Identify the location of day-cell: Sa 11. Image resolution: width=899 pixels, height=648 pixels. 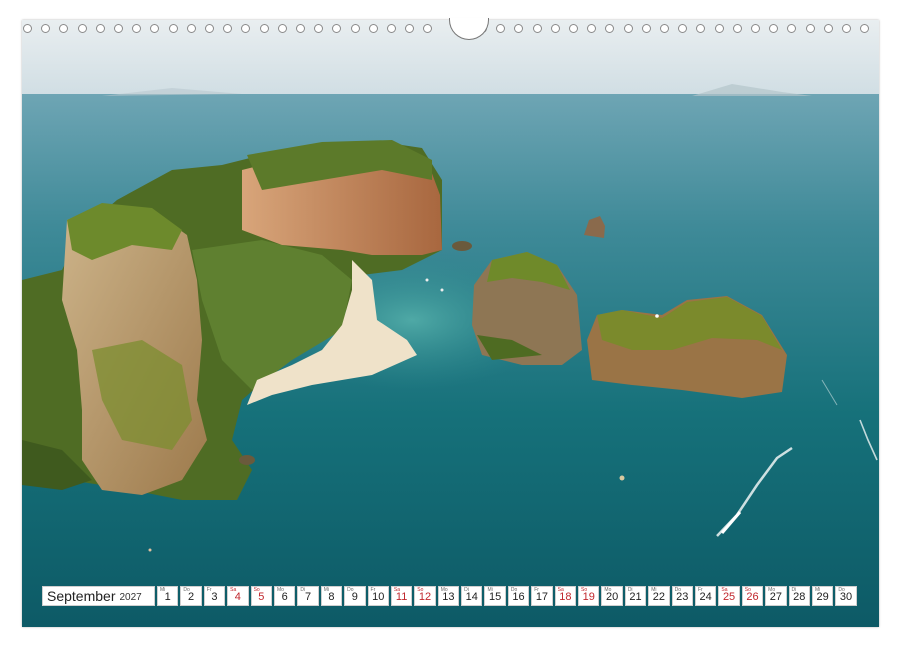
(401, 596).